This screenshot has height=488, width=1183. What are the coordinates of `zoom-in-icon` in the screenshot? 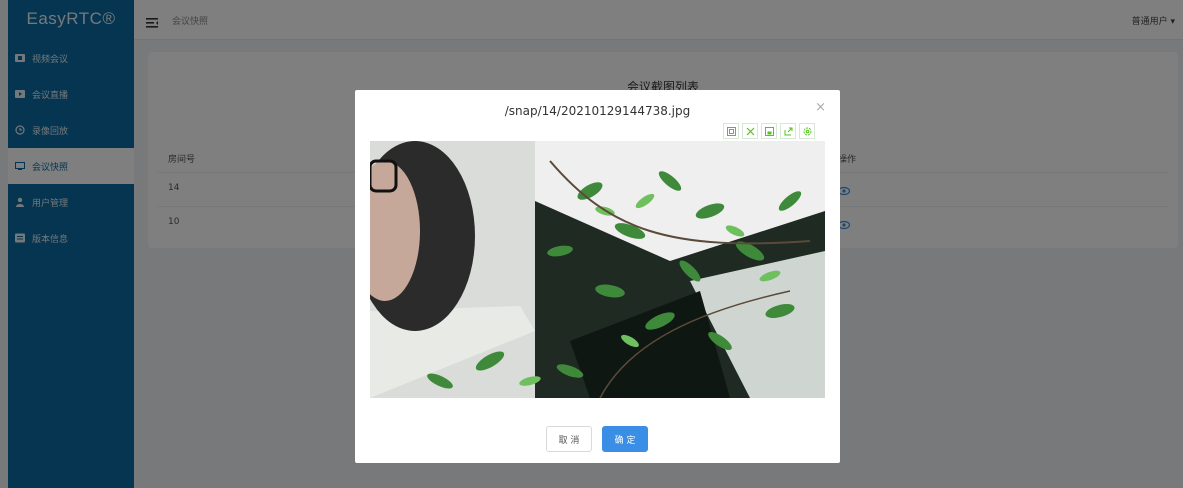 It's located at (731, 131).